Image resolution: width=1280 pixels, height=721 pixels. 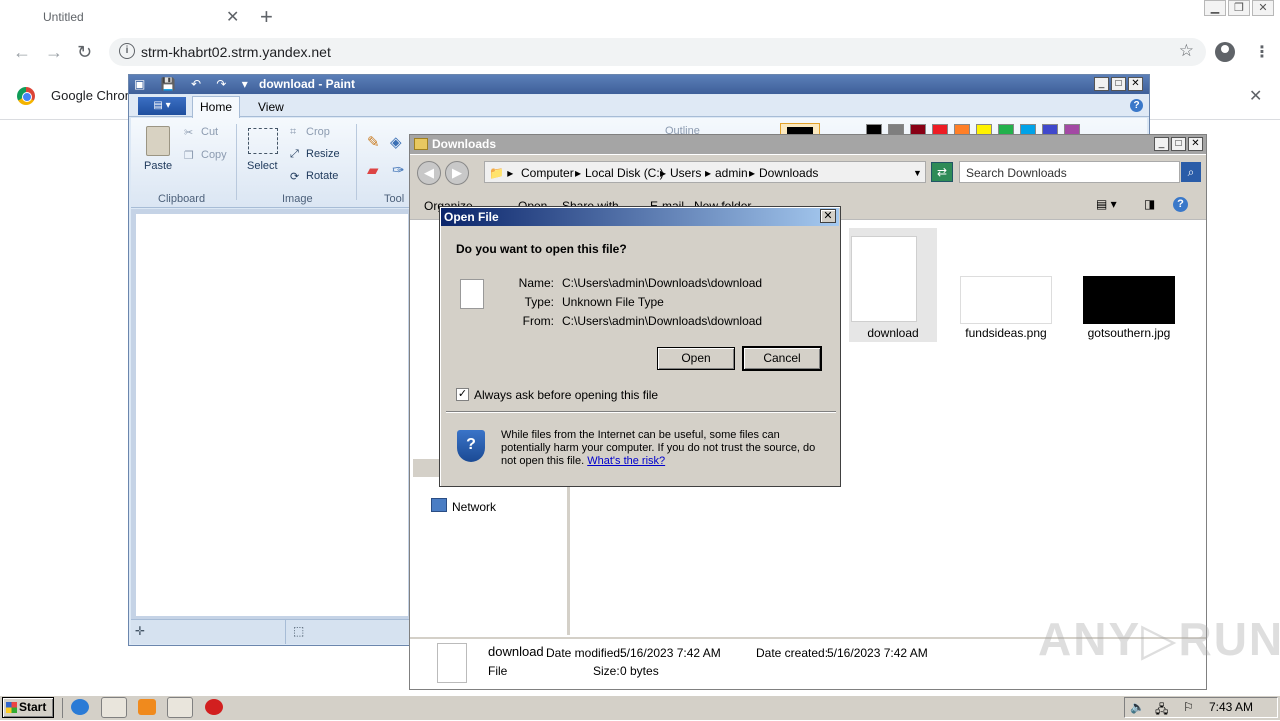 What do you see at coordinates (272, 415) in the screenshot?
I see `paint-canvas` at bounding box center [272, 415].